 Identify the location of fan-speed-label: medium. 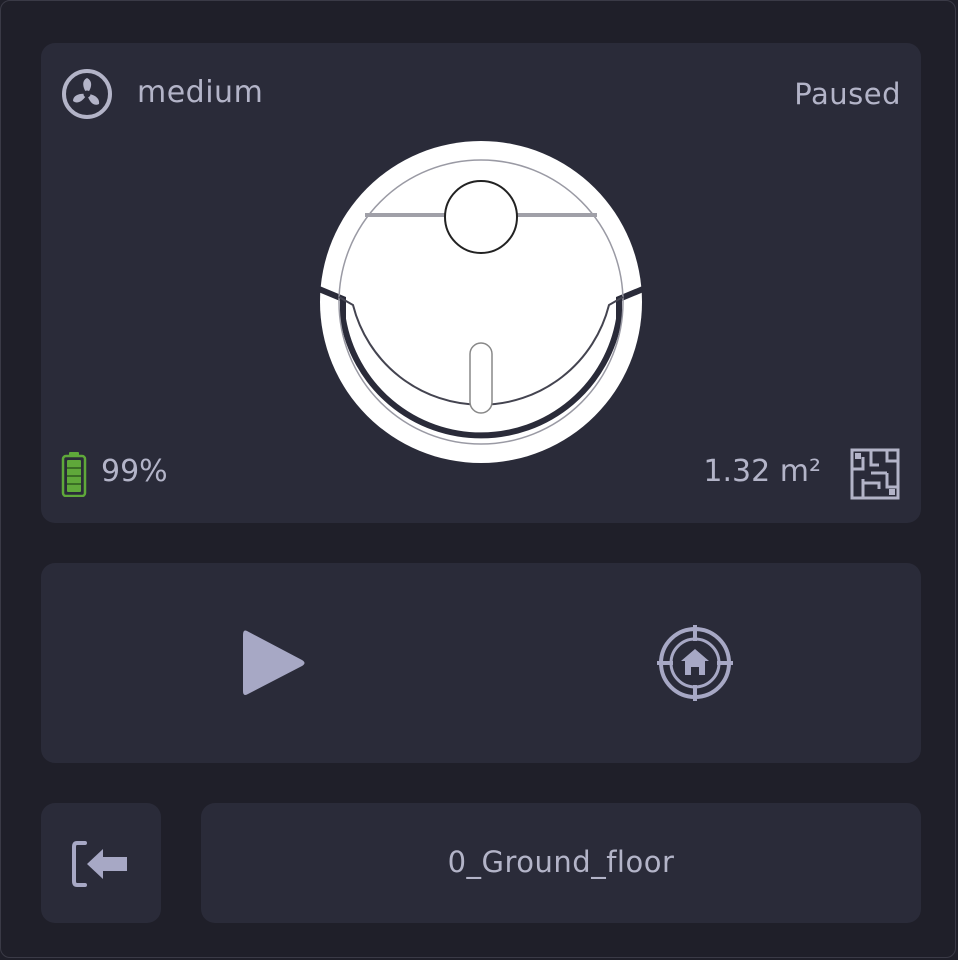
(200, 92).